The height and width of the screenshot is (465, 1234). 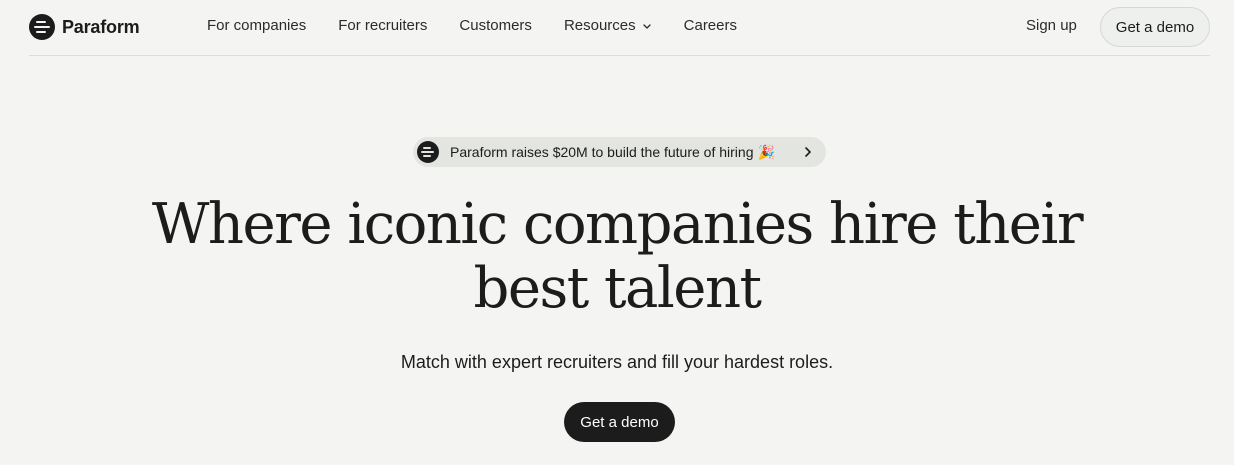 What do you see at coordinates (1155, 27) in the screenshot?
I see `get-a-demo-nav-button: Get a demo` at bounding box center [1155, 27].